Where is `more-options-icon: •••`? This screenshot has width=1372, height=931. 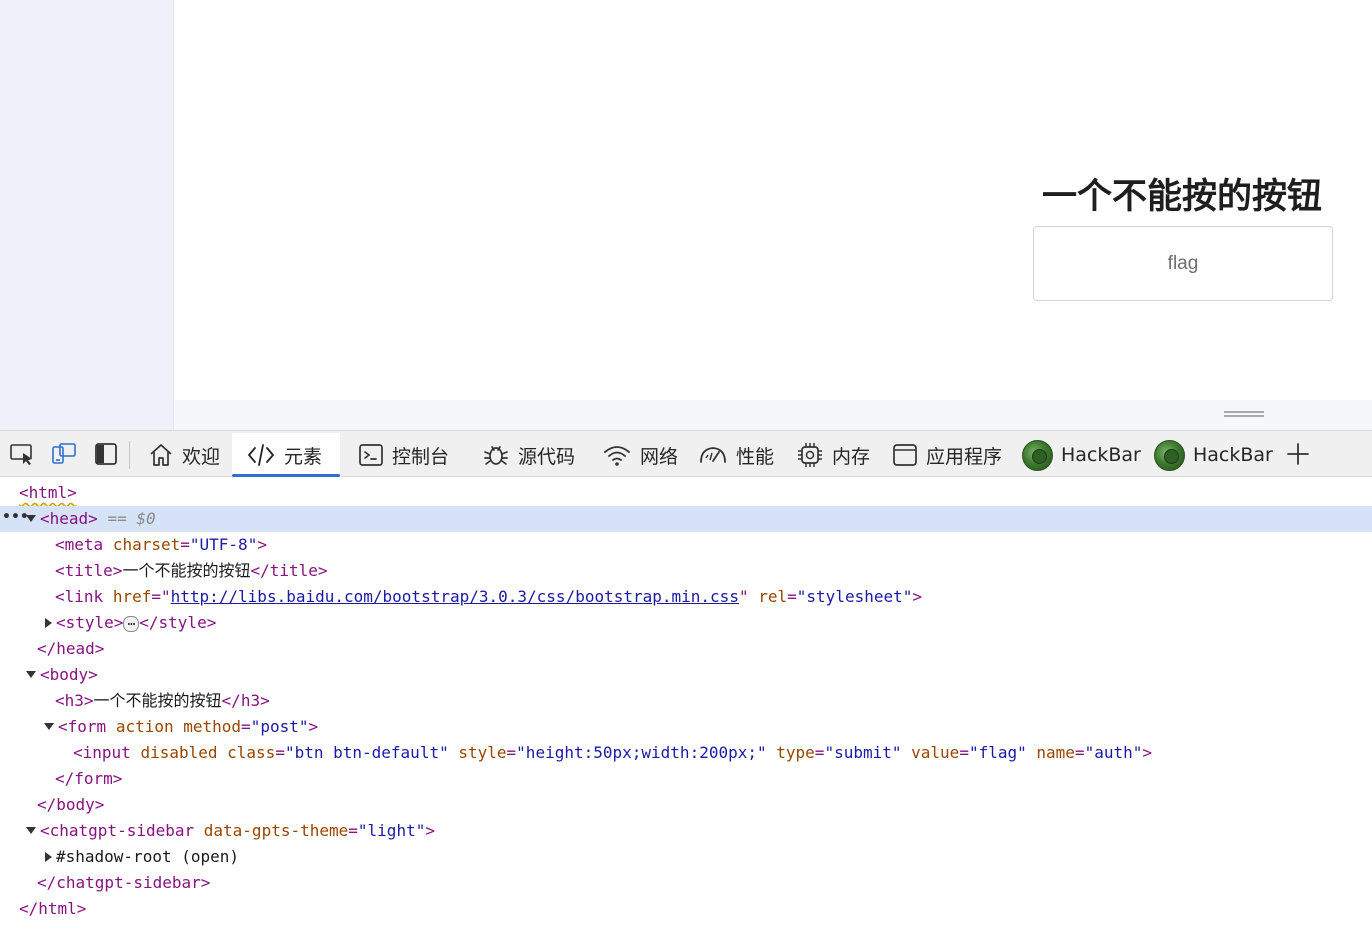 more-options-icon: ••• is located at coordinates (15, 517).